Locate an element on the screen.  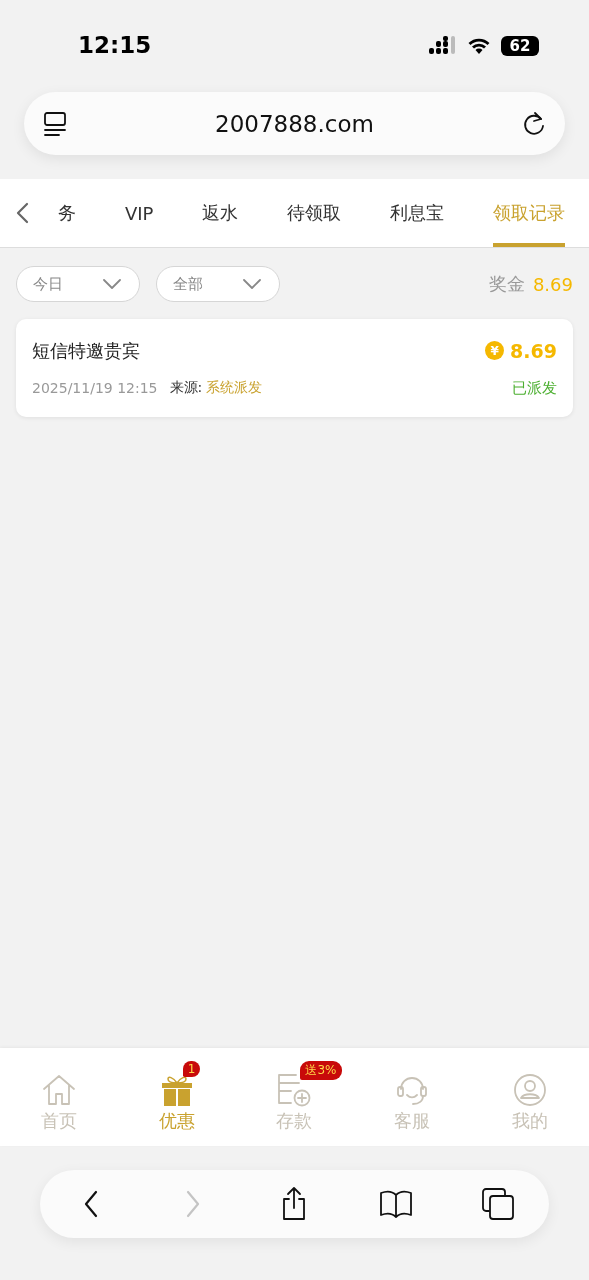
nav-label: 我的 is located at coordinates (530, 1121).